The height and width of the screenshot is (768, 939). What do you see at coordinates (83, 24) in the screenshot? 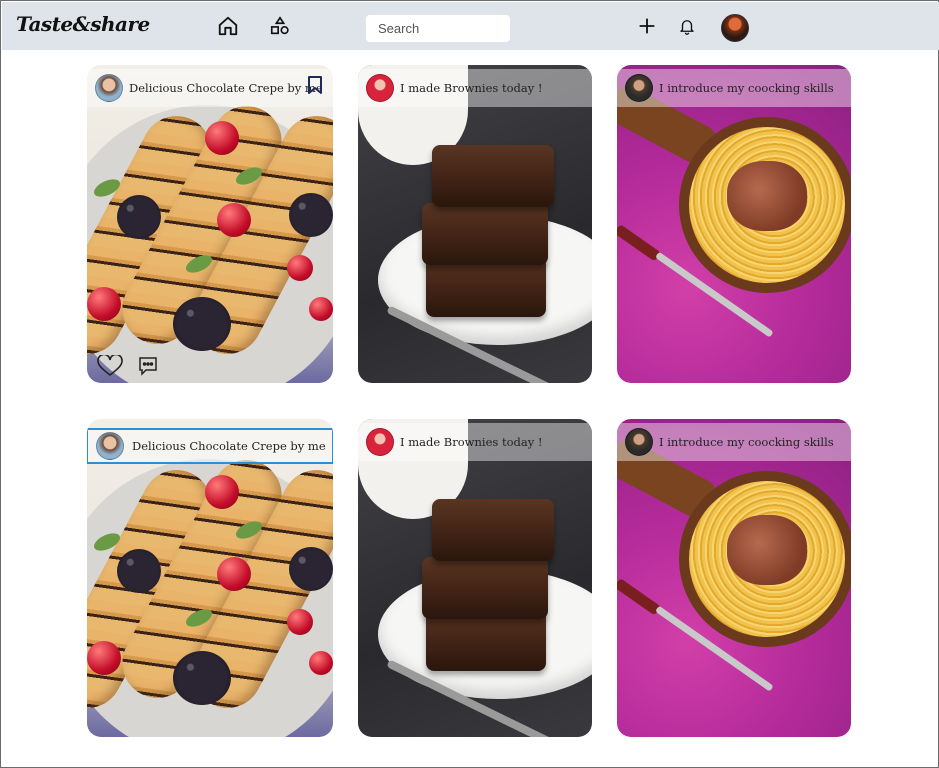
I see `app-logo: Taste&share` at bounding box center [83, 24].